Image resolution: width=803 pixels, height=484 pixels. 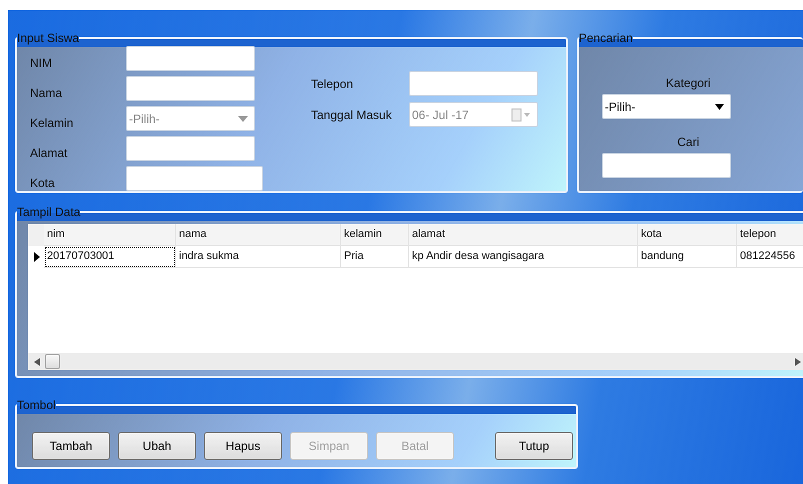 I want to click on field-label: NIM, so click(x=41, y=62).